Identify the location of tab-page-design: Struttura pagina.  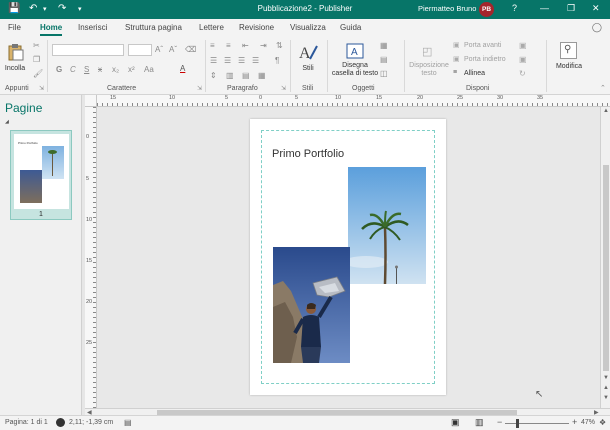
(153, 27).